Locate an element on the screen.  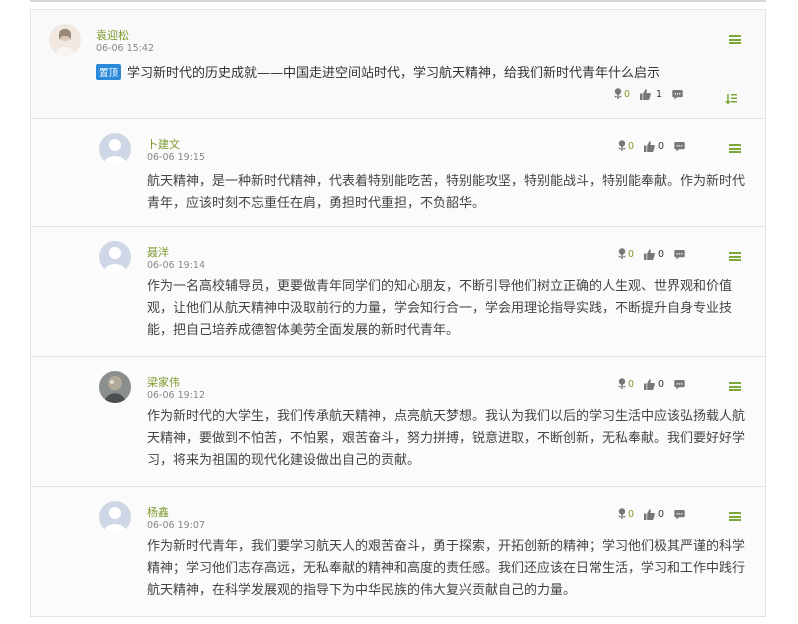
like-button: 1 is located at coordinates (651, 94).